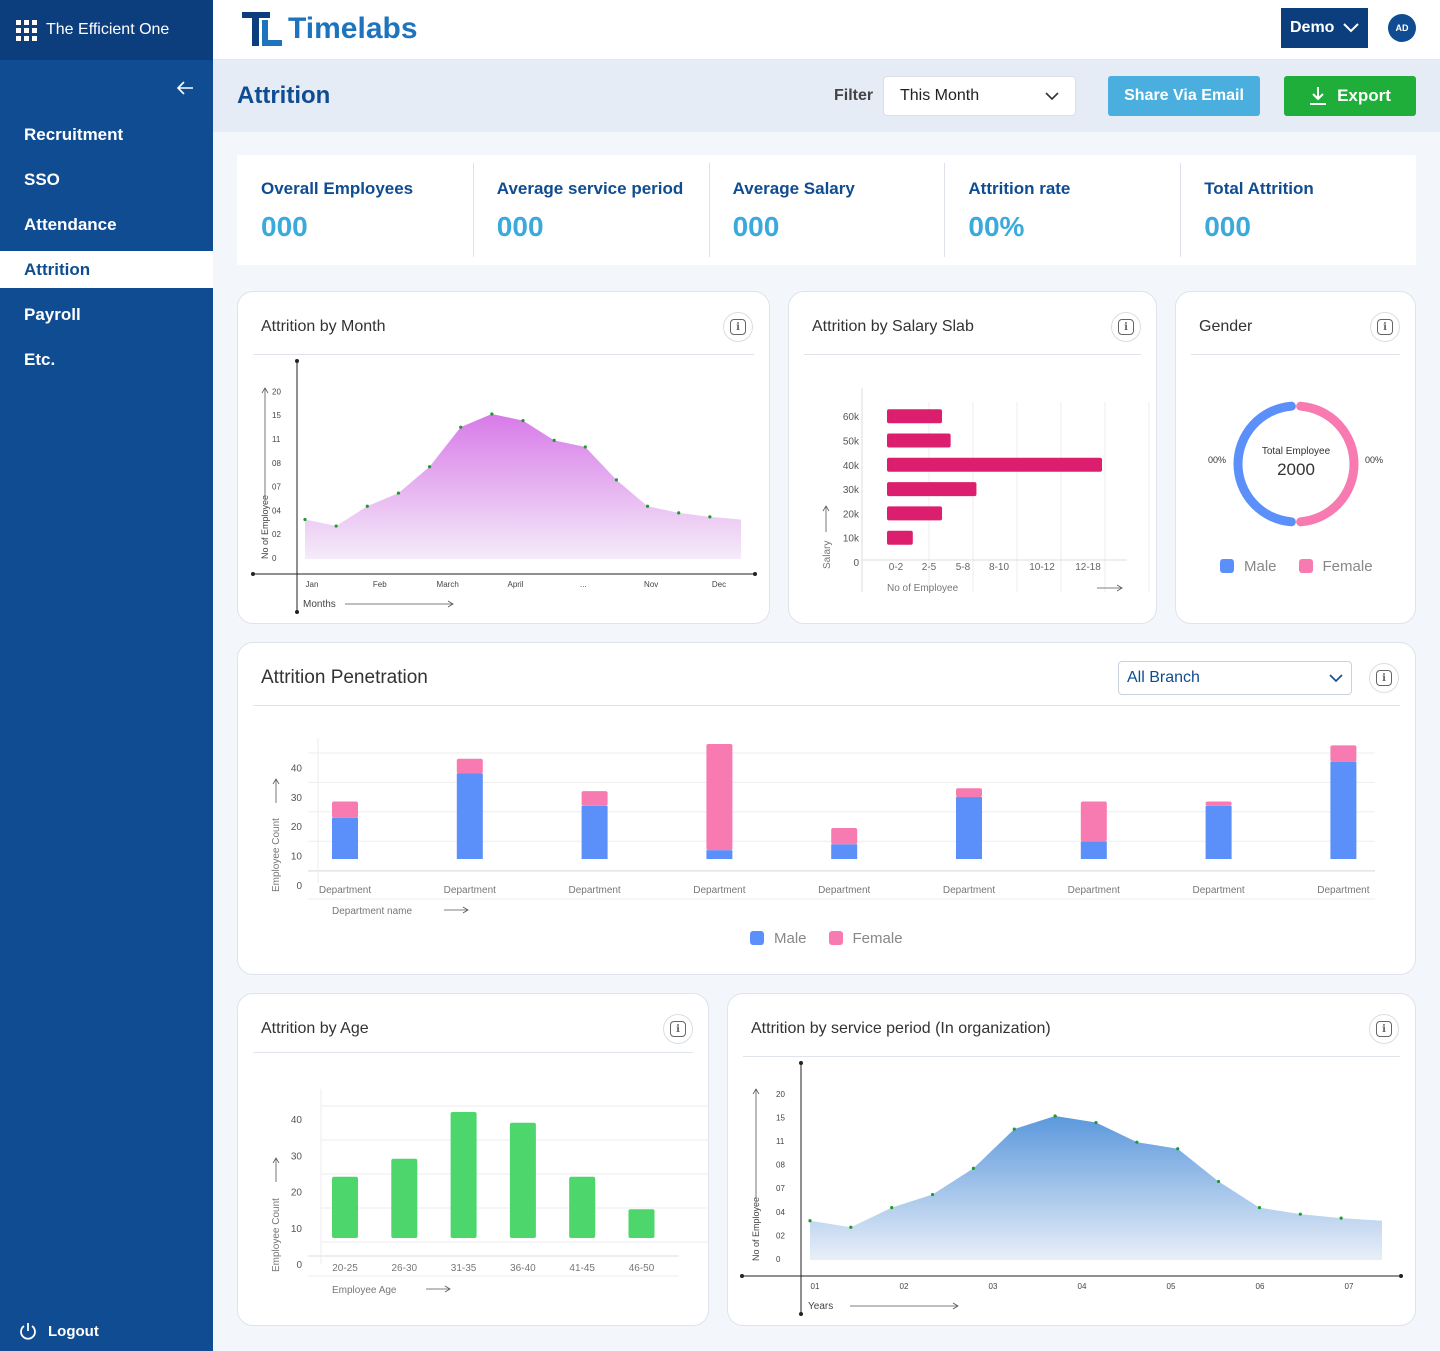 This screenshot has height=1351, width=1440. What do you see at coordinates (523, 1268) in the screenshot?
I see `x-tick-label: 36-40` at bounding box center [523, 1268].